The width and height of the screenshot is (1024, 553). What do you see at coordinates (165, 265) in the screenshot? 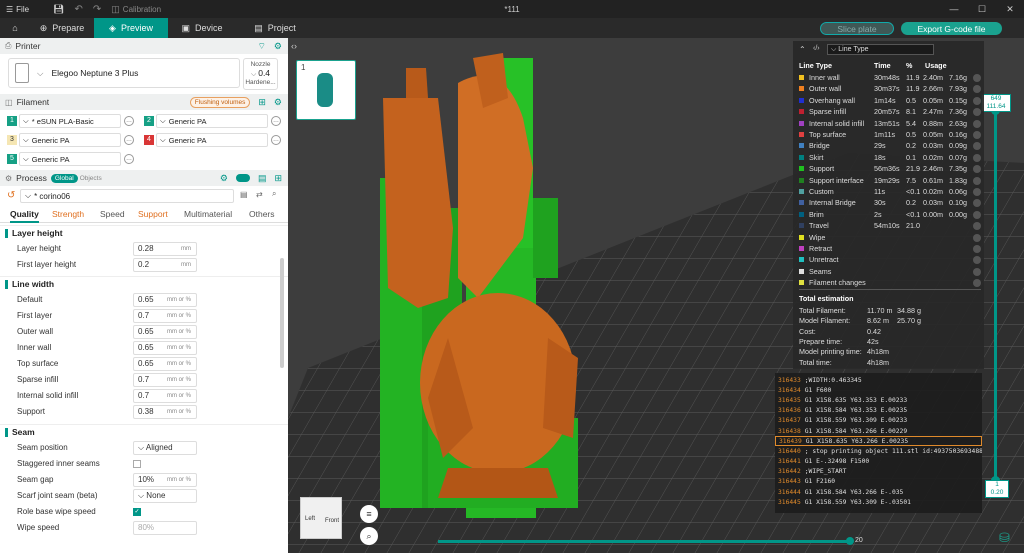
I see `first-layer-height-input: 0.2 mm` at bounding box center [165, 265].